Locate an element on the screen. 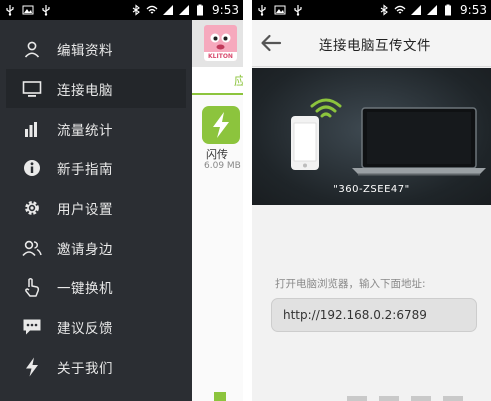 This screenshot has width=491, height=401. menu-item-about-us: 关于我们 is located at coordinates (96, 366).